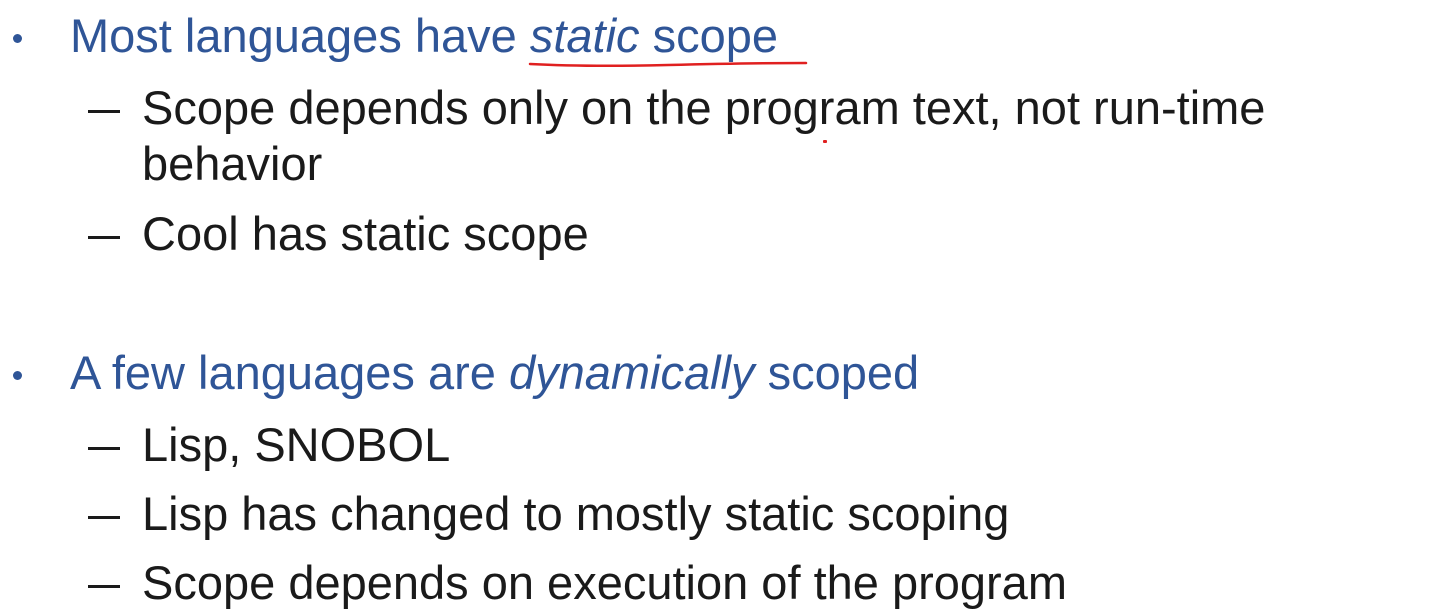 This screenshot has width=1448, height=609. Describe the element at coordinates (300, 35) in the screenshot. I see `heading-text: Most languages have` at that location.